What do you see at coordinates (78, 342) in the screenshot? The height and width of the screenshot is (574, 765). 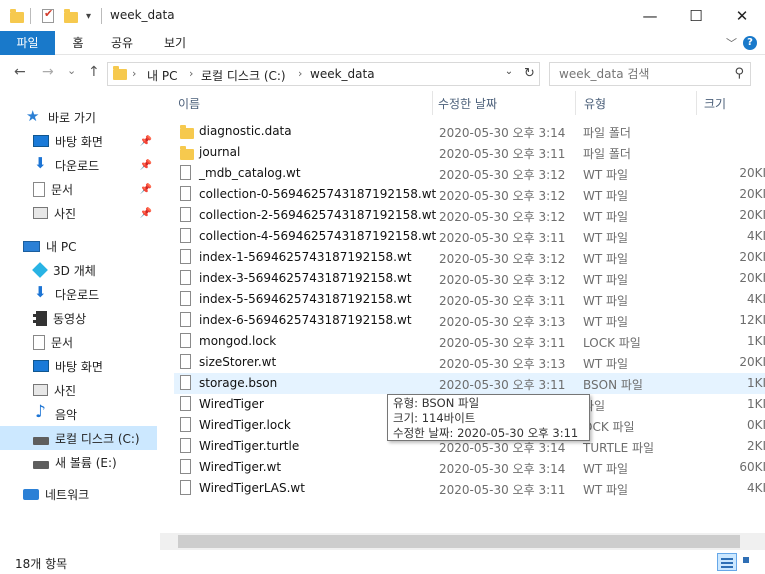 I see `nav-documents: 문서` at bounding box center [78, 342].